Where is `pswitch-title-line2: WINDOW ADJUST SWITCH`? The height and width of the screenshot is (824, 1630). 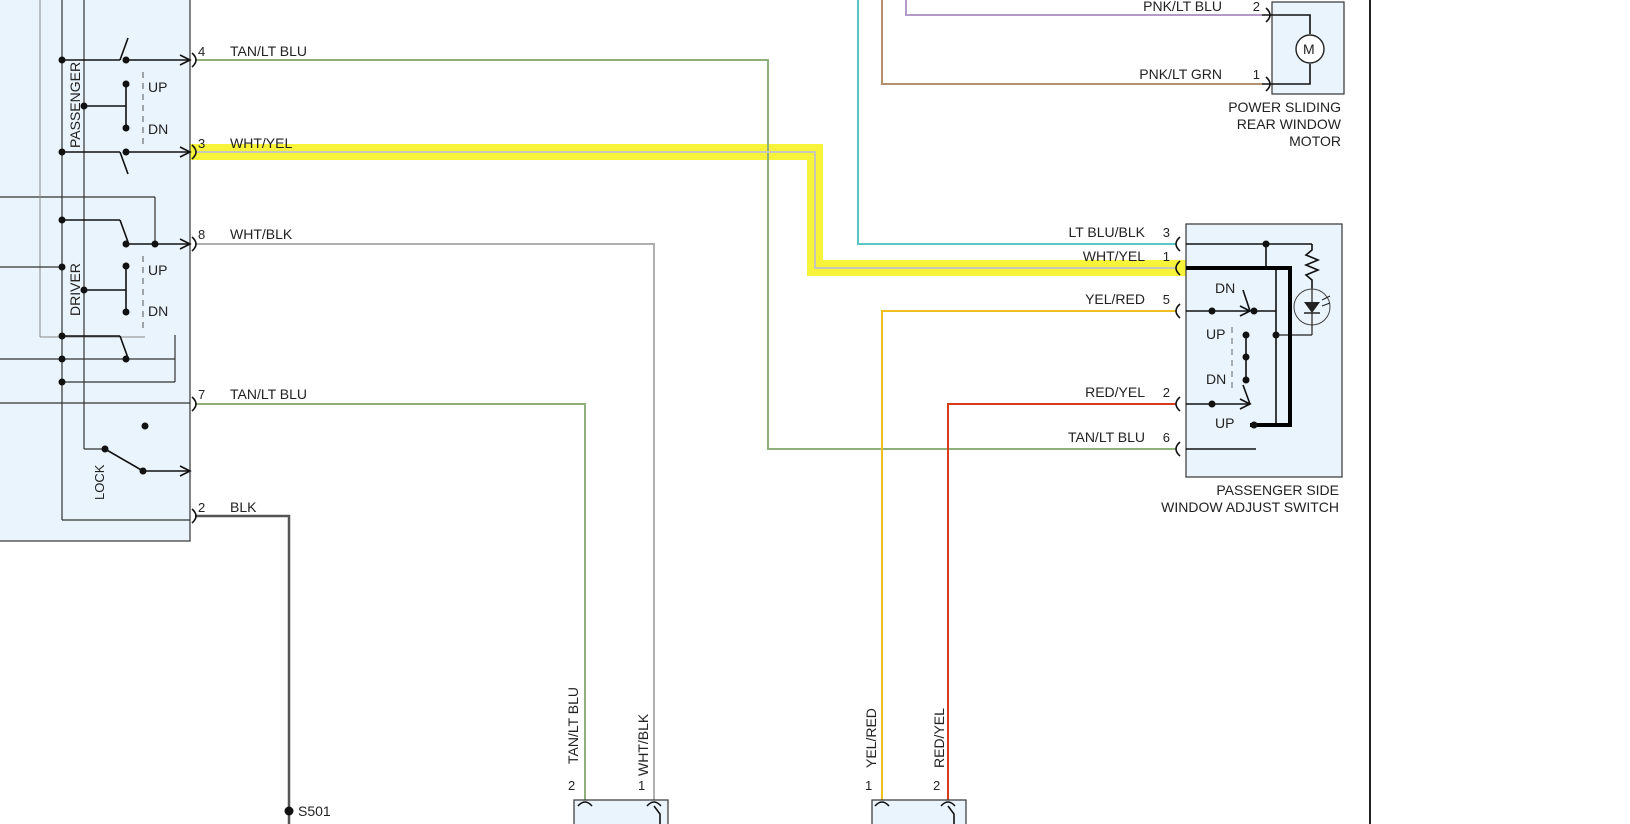
pswitch-title-line2: WINDOW ADJUST SWITCH is located at coordinates (1250, 507).